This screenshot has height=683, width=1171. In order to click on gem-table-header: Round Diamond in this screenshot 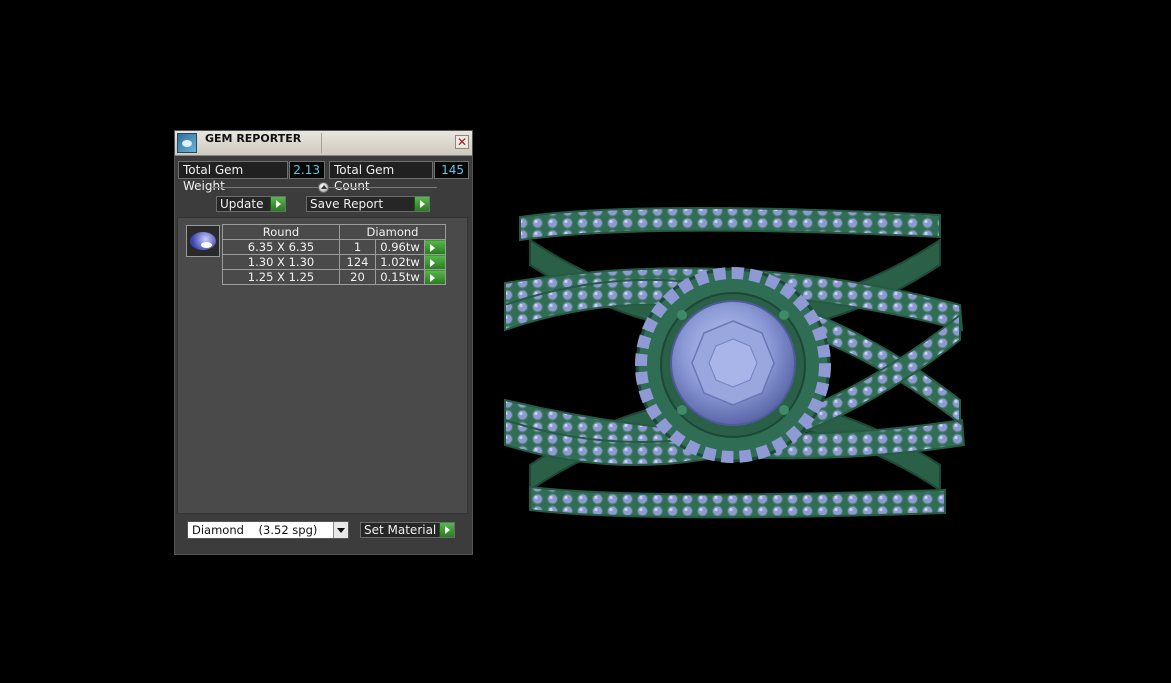, I will do `click(334, 232)`.